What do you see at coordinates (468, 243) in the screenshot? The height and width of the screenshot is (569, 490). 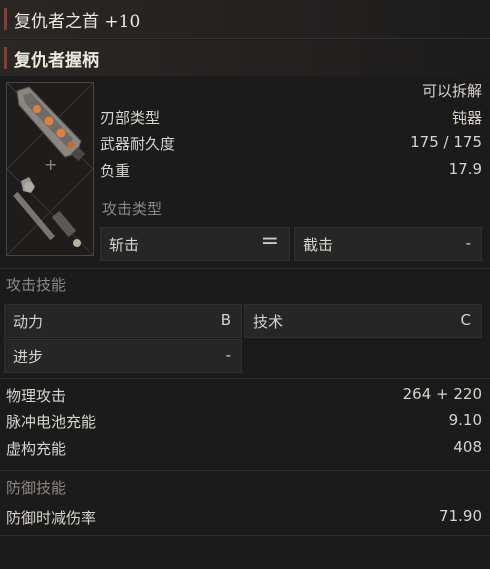 I see `attack-type-value: -` at bounding box center [468, 243].